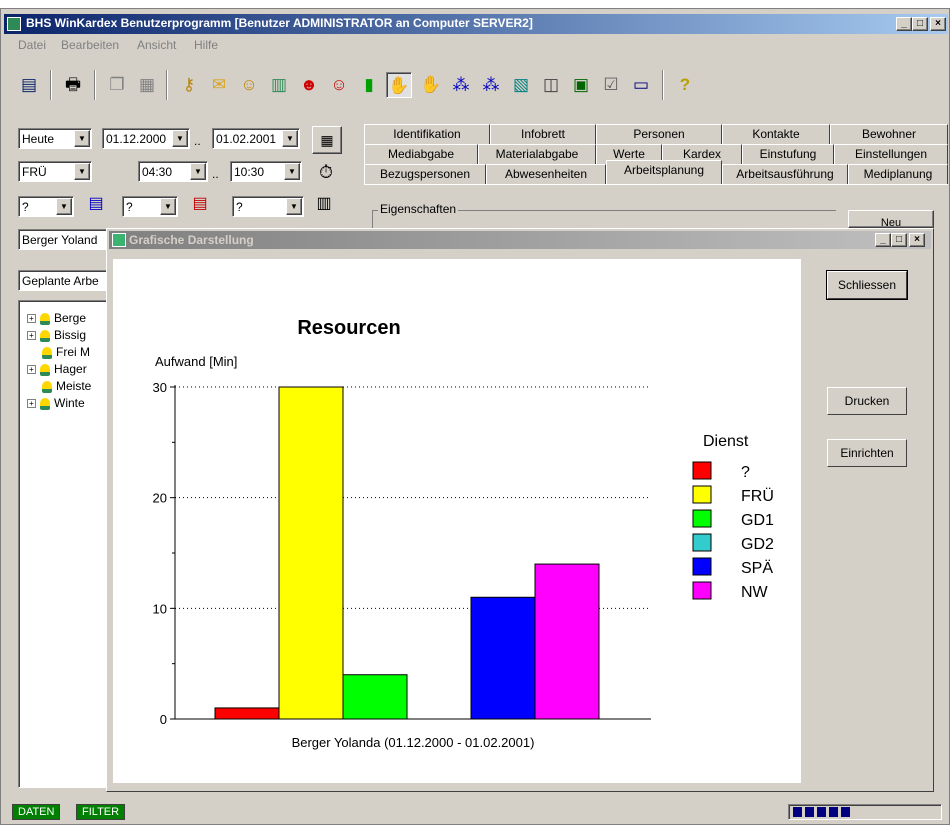  What do you see at coordinates (611, 85) in the screenshot?
I see `checklist-icon: ☑` at bounding box center [611, 85].